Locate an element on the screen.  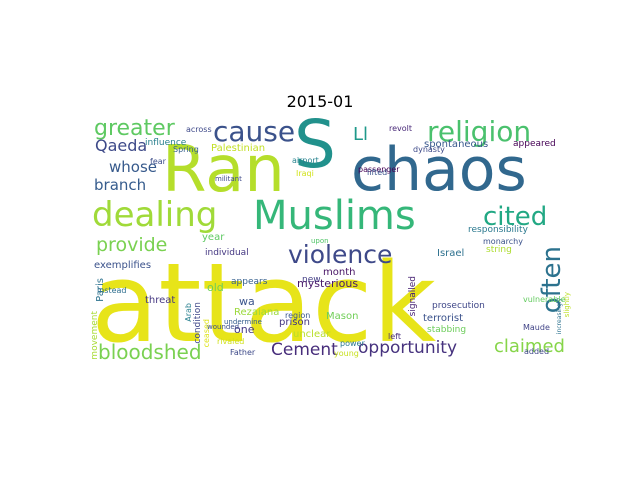
cloud-word: vulnerable is located at coordinates (544, 299).